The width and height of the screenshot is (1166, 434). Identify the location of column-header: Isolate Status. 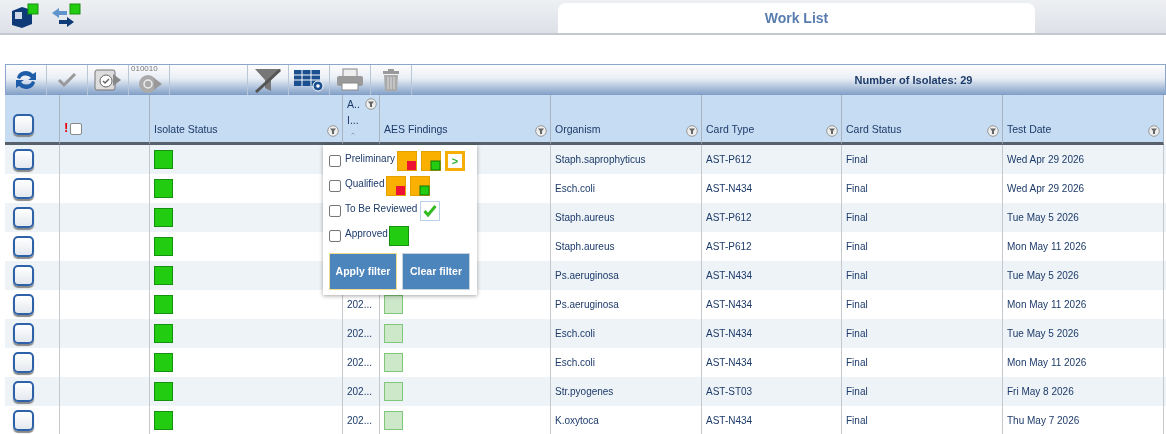
(186, 129).